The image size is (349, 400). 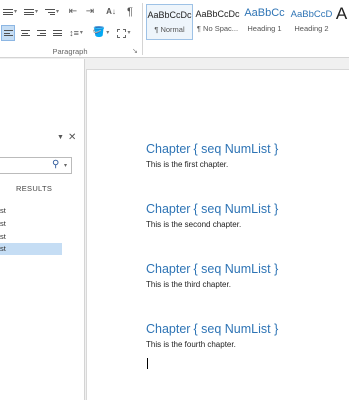 What do you see at coordinates (169, 29) in the screenshot?
I see `style-name: ¶ Normal` at bounding box center [169, 29].